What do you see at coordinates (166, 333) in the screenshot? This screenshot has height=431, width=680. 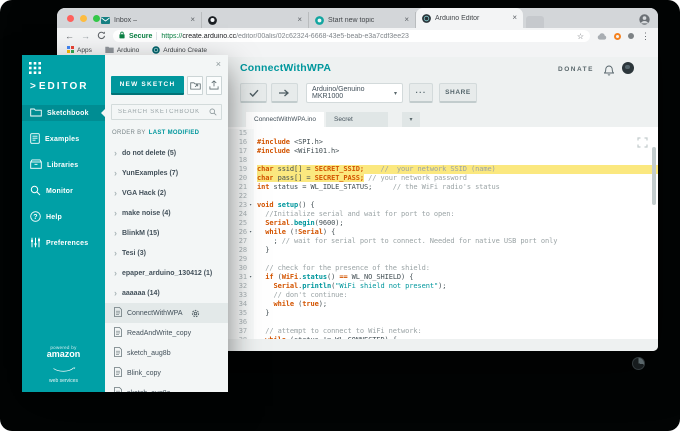 I see `sketch-list-item: ReadAndWrite_copy` at bounding box center [166, 333].